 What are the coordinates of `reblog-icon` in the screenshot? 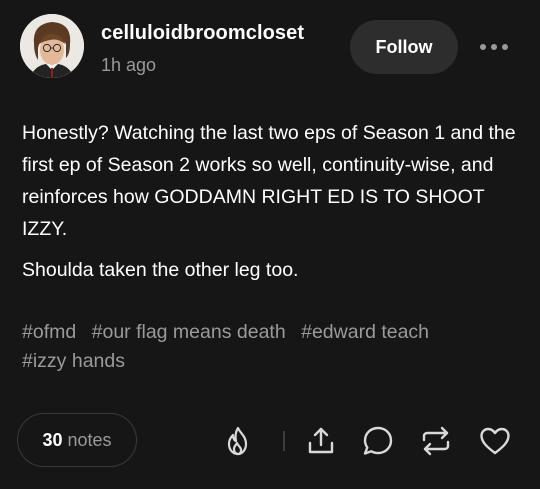 It's located at (436, 441).